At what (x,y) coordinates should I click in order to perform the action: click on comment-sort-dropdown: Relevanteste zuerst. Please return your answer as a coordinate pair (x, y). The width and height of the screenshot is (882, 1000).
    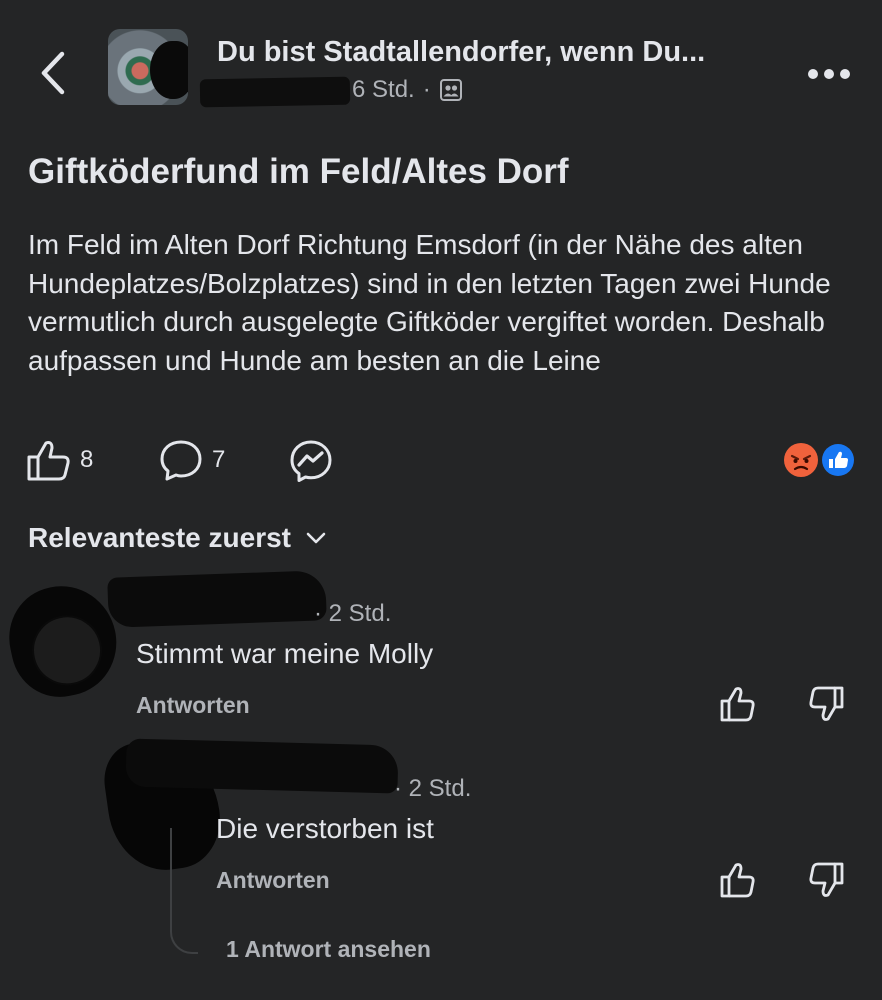
    Looking at the image, I should click on (177, 538).